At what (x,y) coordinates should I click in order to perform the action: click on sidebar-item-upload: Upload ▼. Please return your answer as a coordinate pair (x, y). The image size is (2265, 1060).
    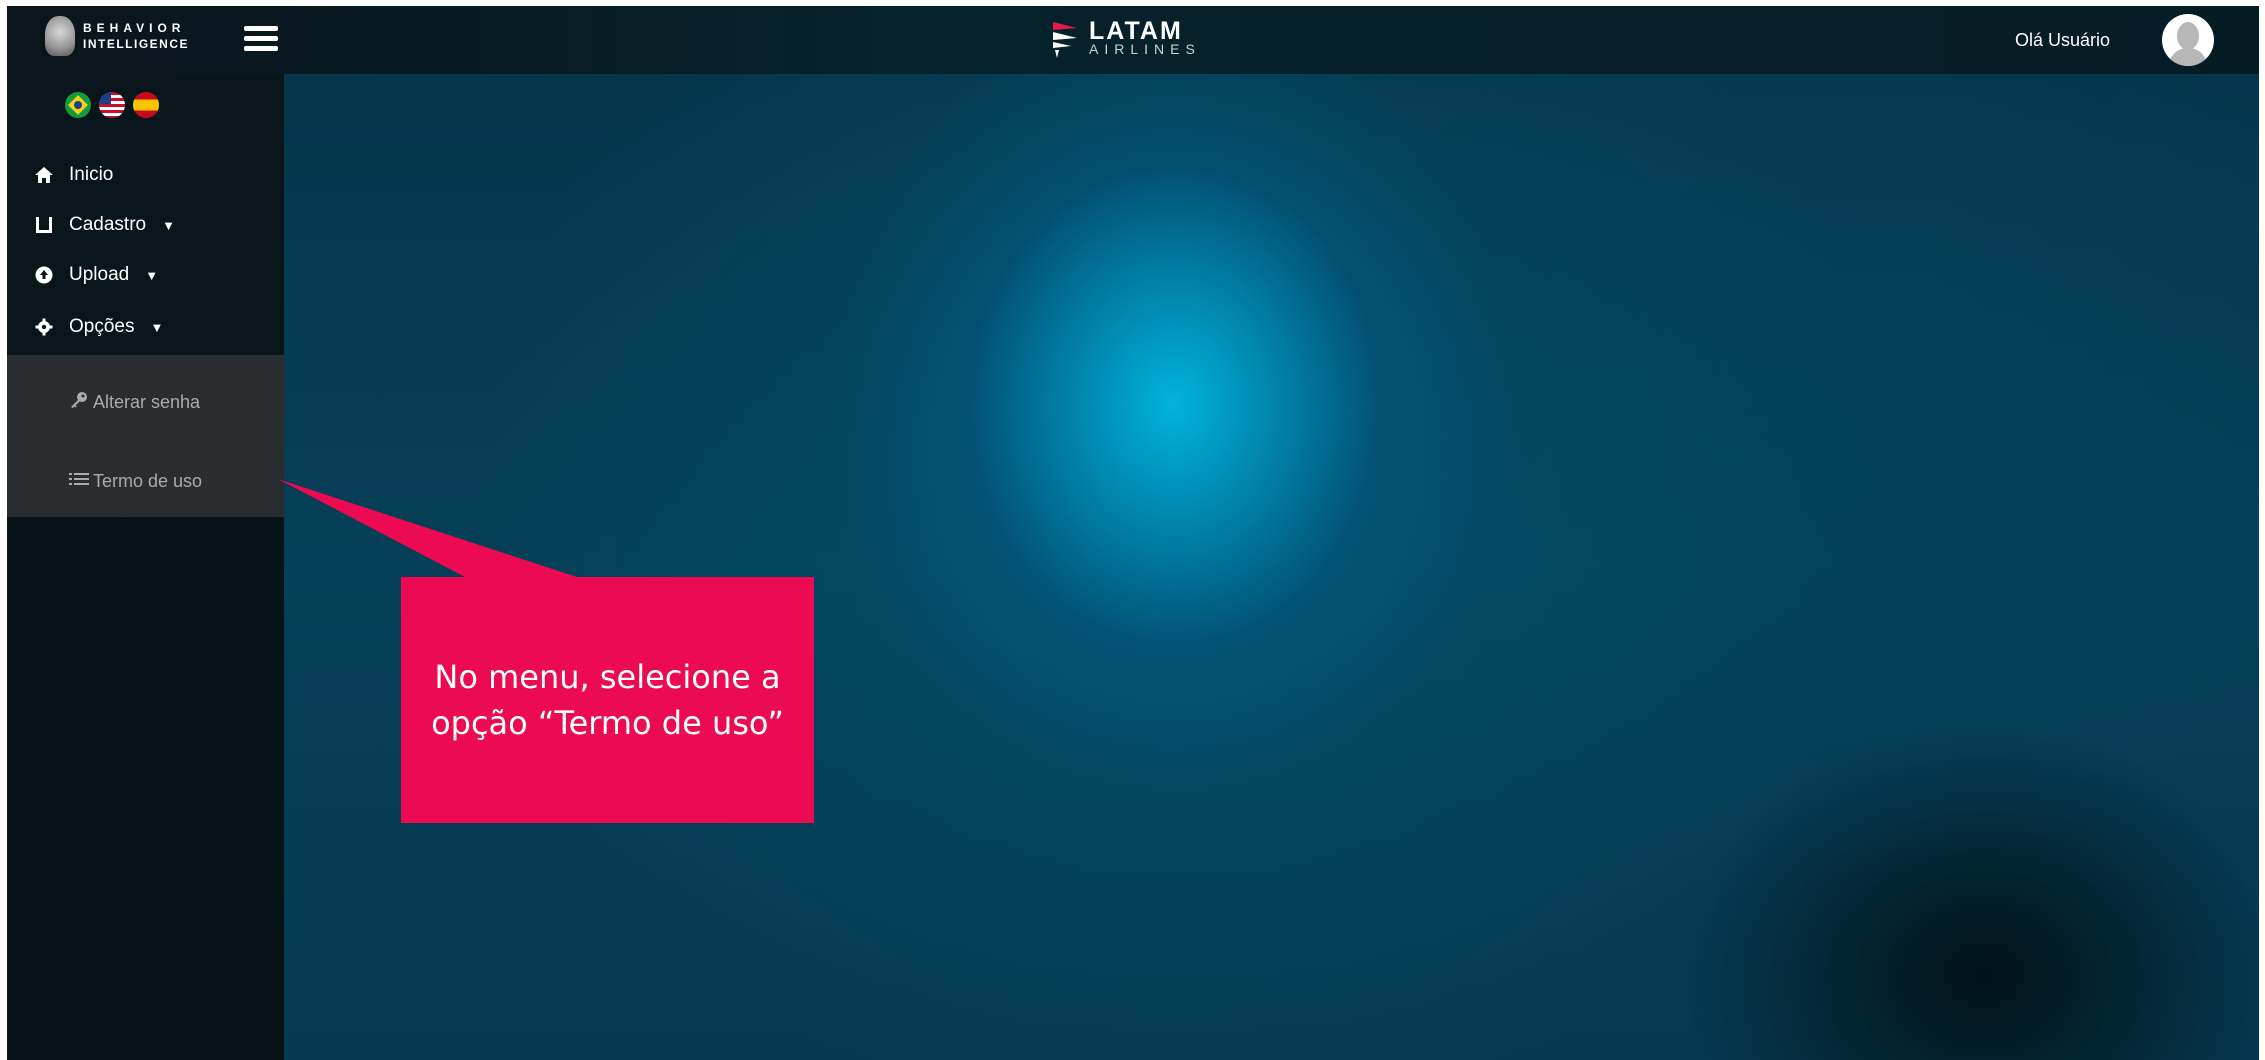
    Looking at the image, I should click on (95, 275).